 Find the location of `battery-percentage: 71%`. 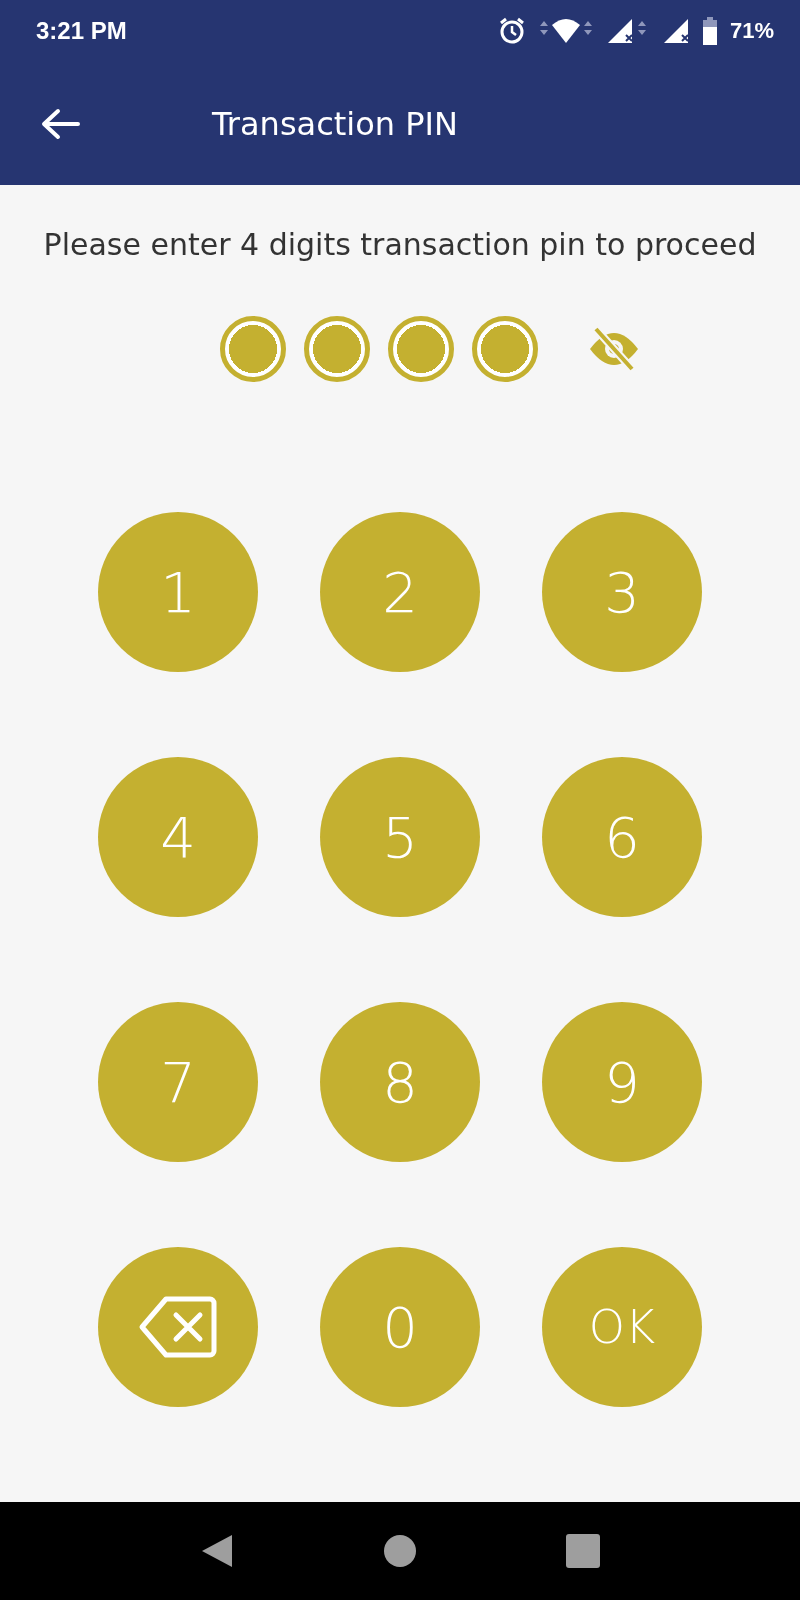

battery-percentage: 71% is located at coordinates (751, 31).